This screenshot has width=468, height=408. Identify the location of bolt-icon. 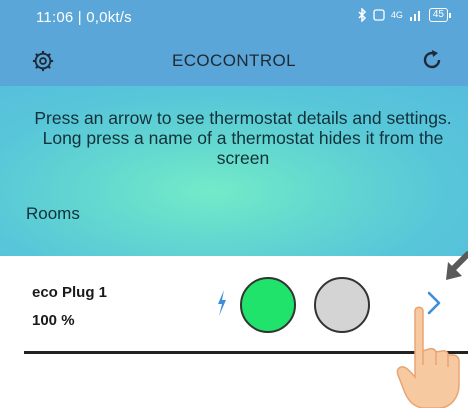
(222, 303).